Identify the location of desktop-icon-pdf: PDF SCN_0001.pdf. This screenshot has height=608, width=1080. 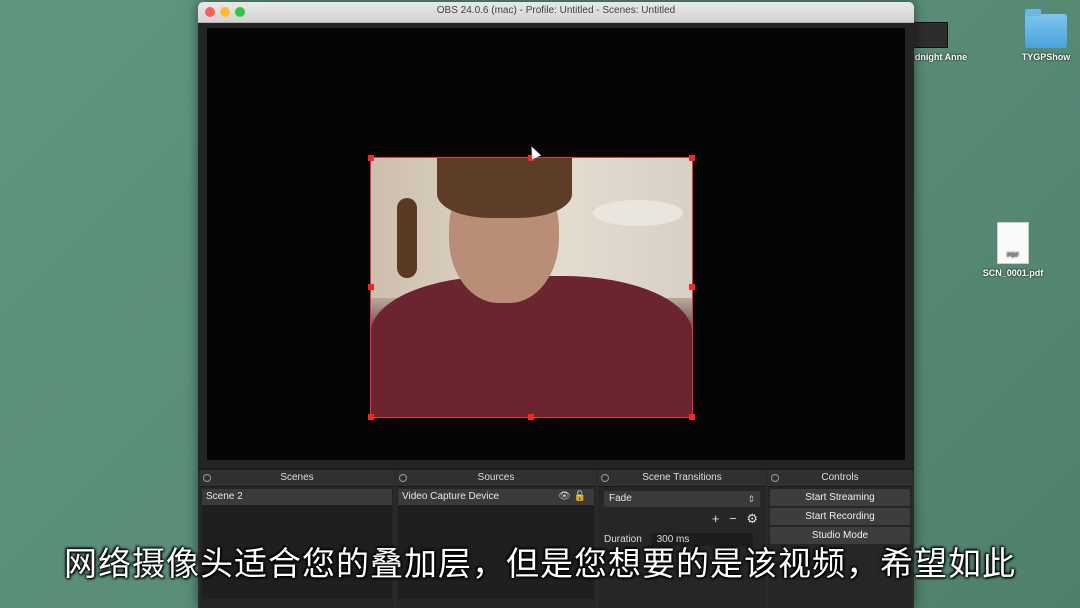
(1013, 250).